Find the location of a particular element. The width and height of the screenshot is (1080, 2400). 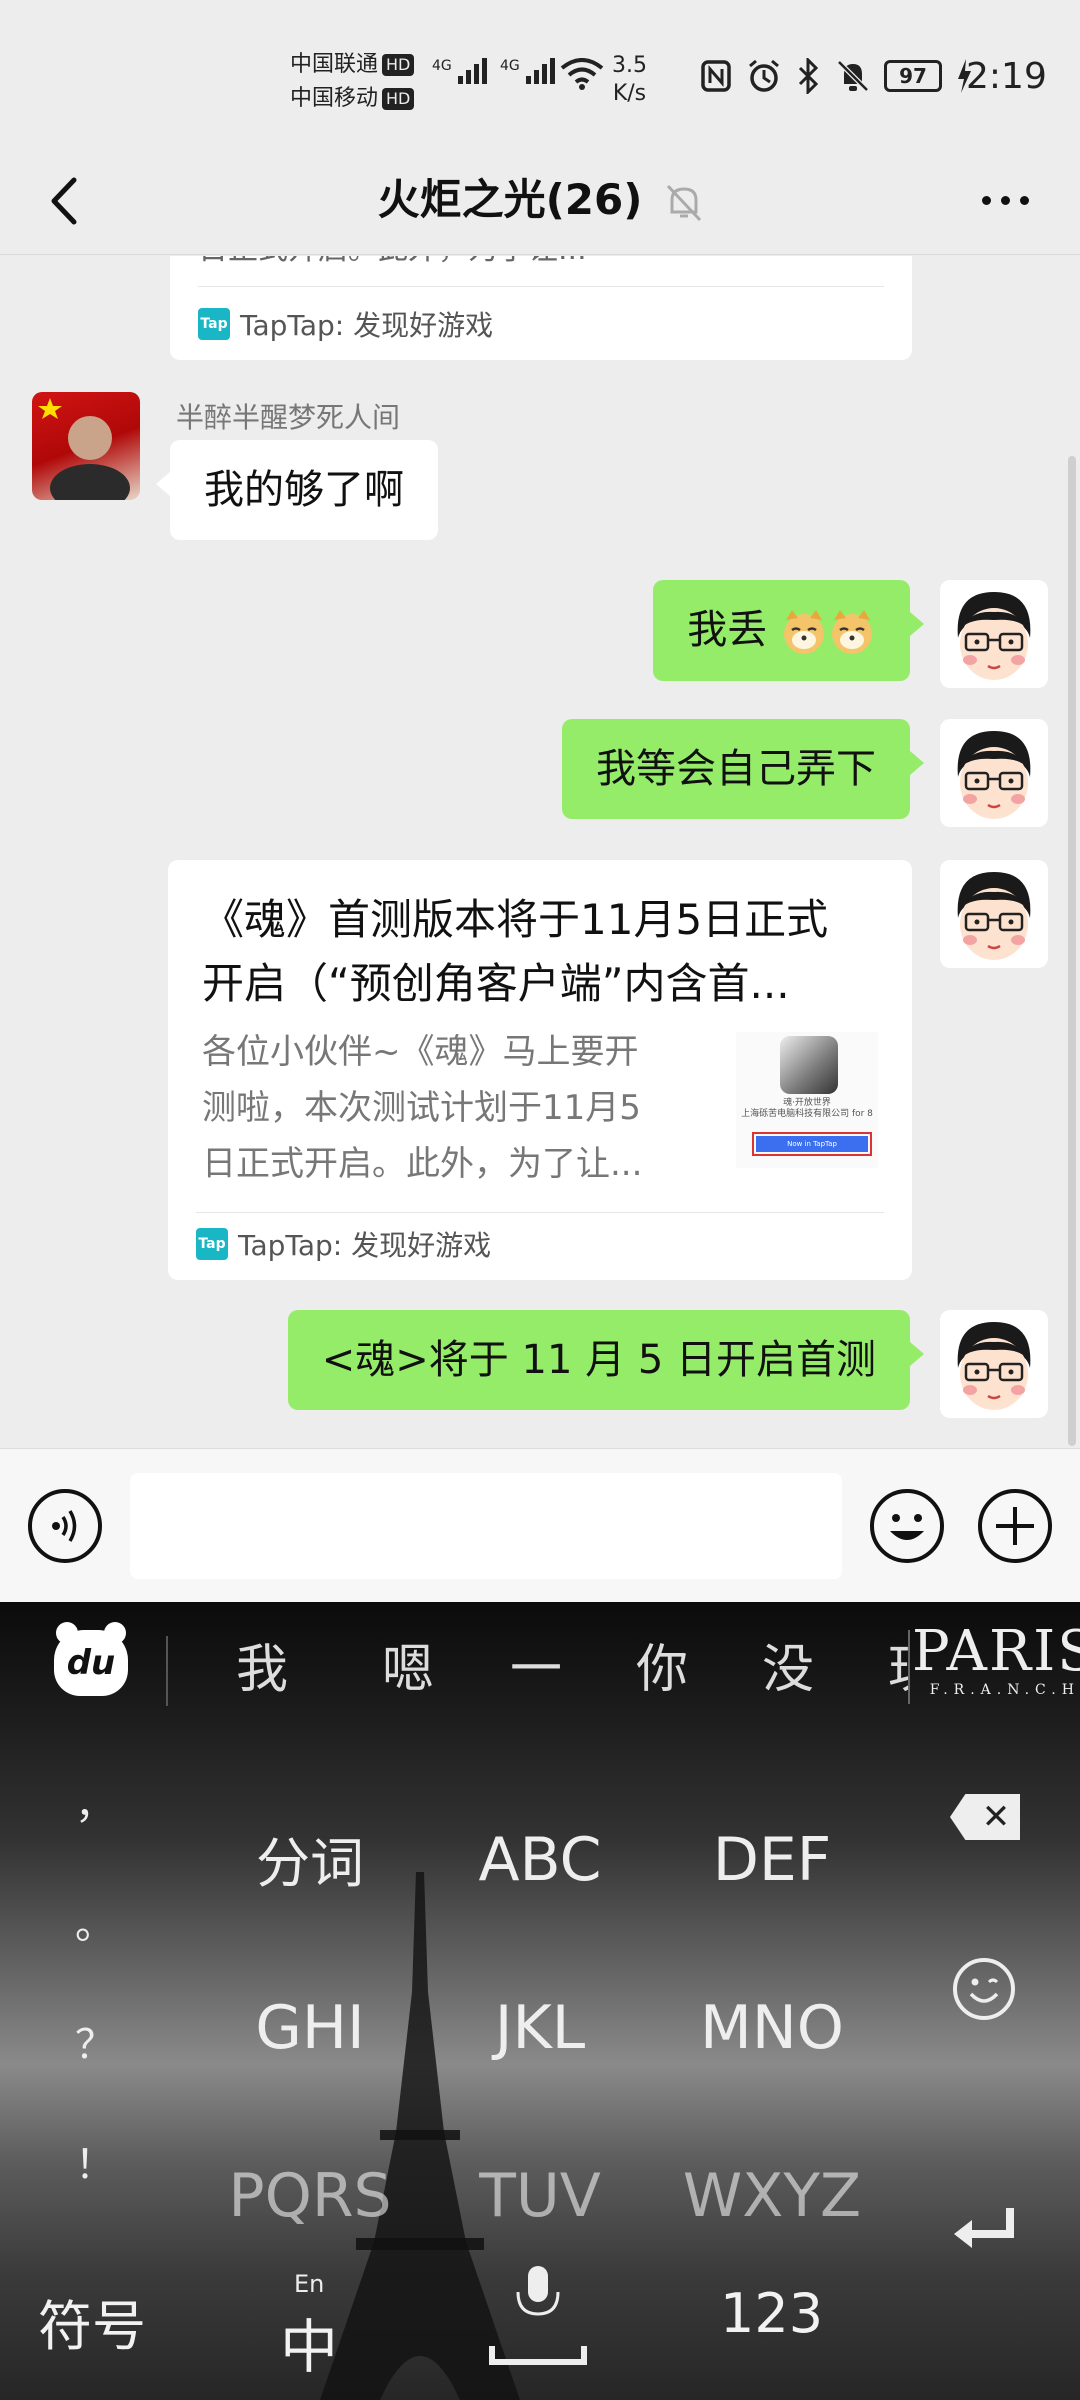

key-jkl: JKL is located at coordinates (540, 2028).